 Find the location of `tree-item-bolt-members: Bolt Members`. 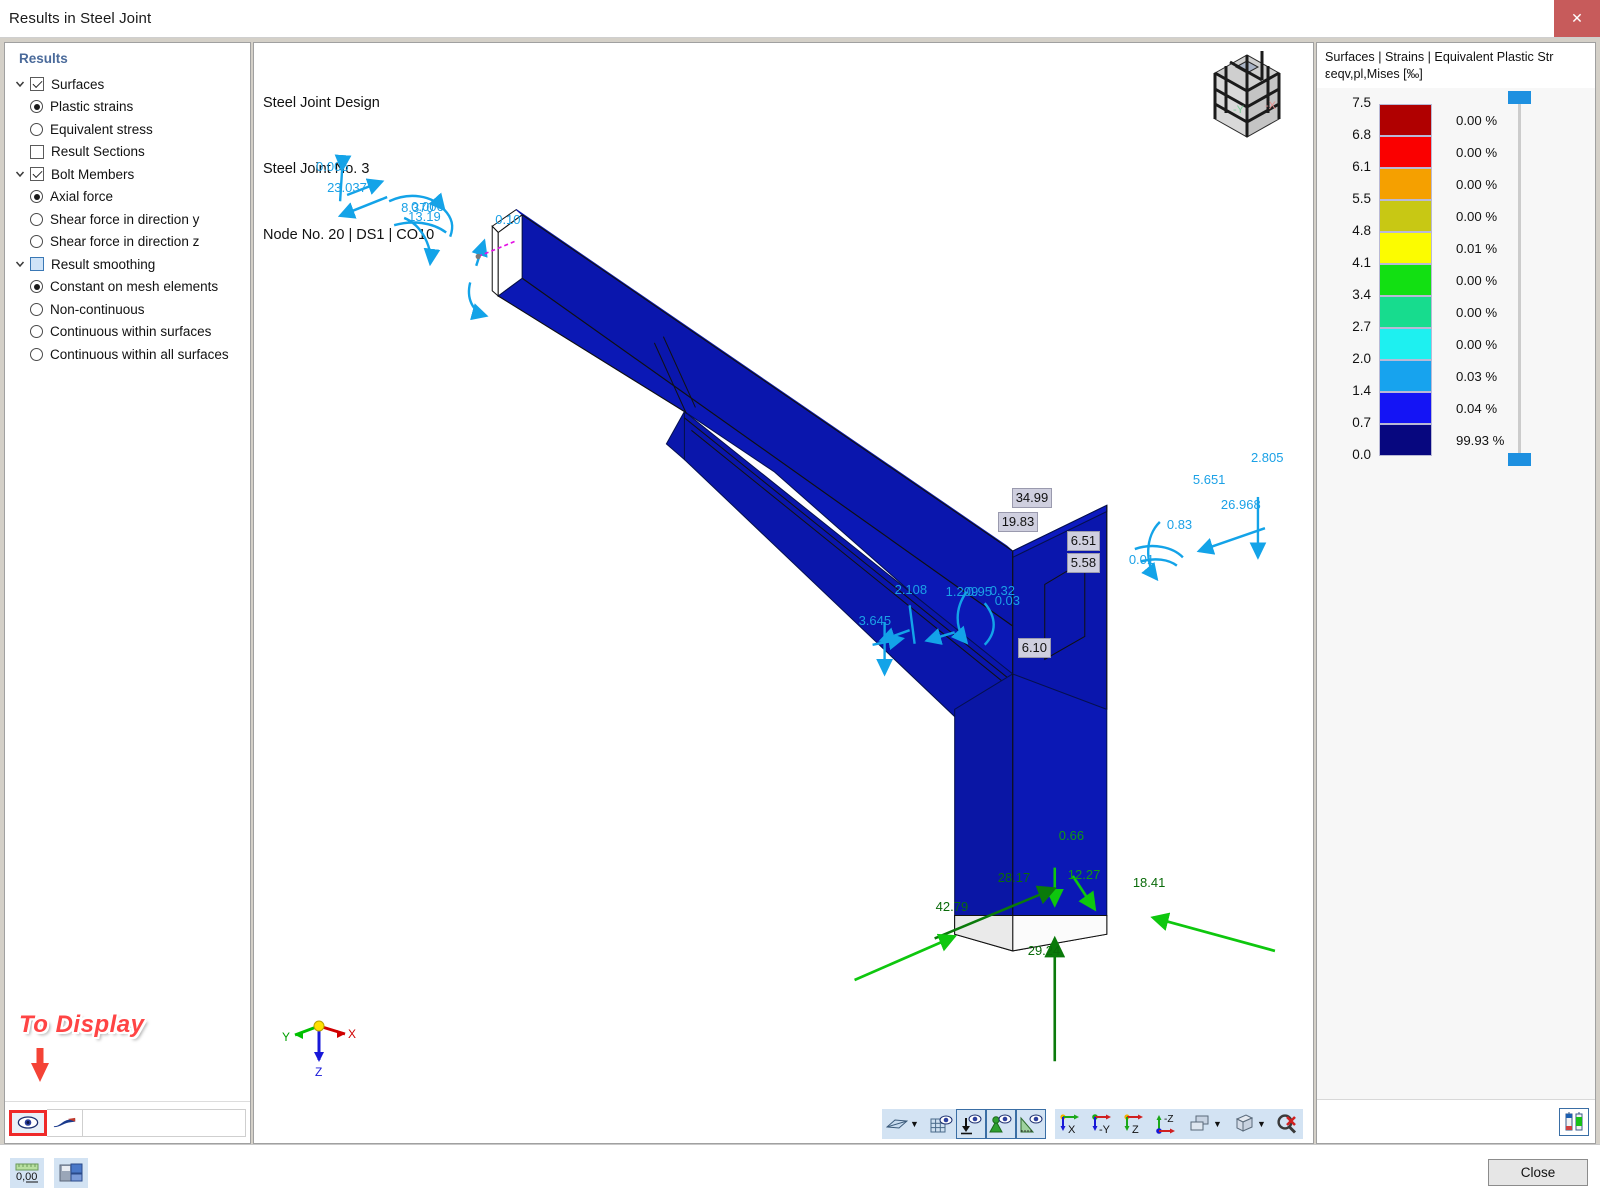

tree-item-bolt-members: Bolt Members is located at coordinates (127, 174).